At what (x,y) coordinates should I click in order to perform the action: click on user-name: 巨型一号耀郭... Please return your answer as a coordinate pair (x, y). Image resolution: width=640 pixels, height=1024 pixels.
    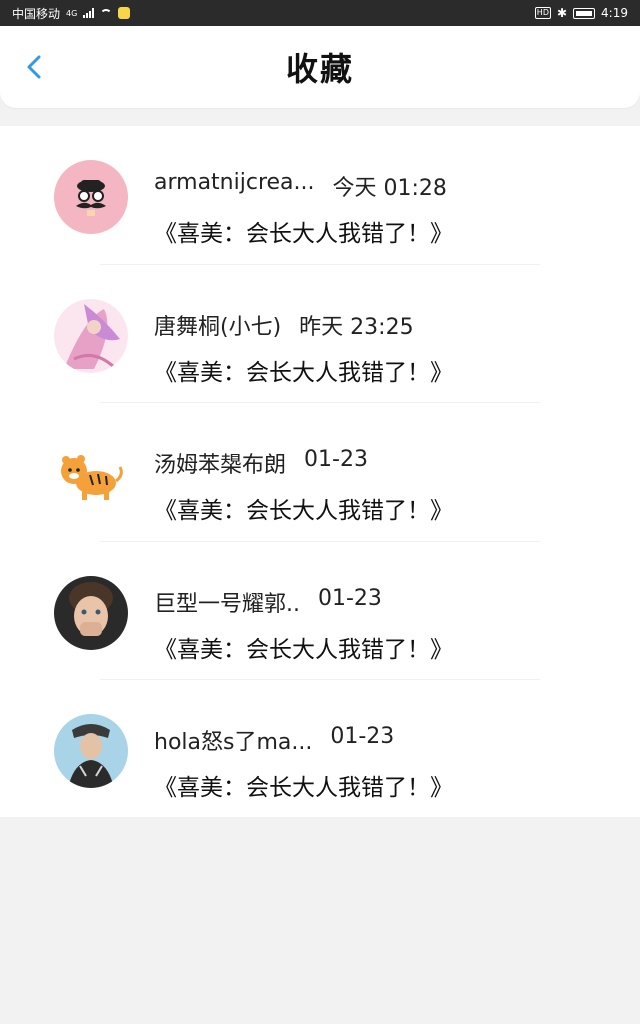
    Looking at the image, I should click on (227, 604).